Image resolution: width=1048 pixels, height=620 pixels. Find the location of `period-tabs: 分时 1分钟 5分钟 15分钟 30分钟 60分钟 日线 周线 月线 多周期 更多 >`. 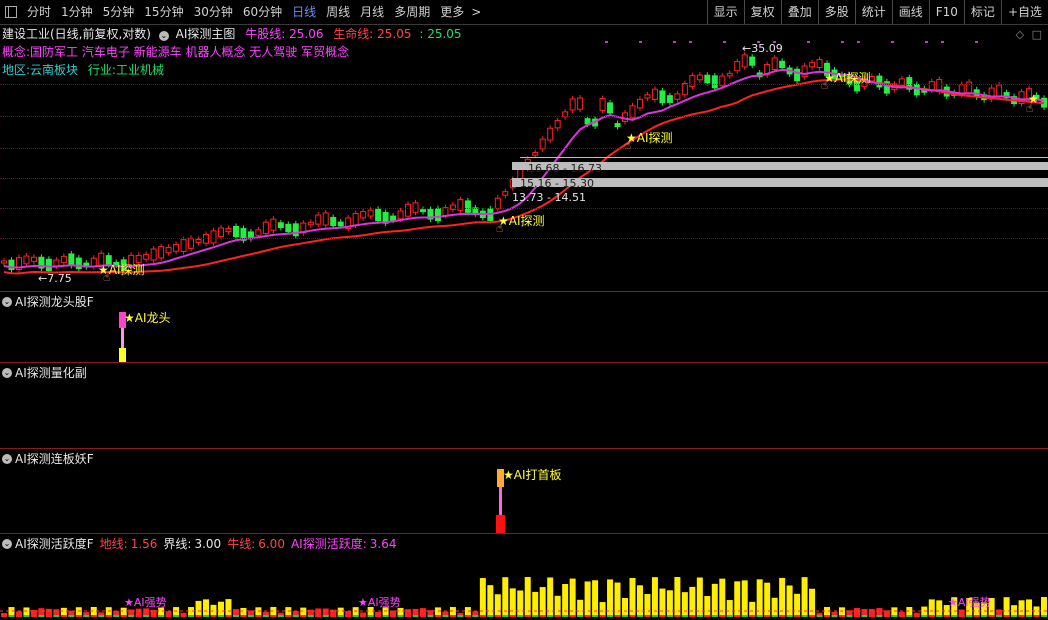

period-tabs: 分时 1分钟 5分钟 15分钟 30分钟 60分钟 日线 周线 月线 多周期 更多 > is located at coordinates (241, 12).